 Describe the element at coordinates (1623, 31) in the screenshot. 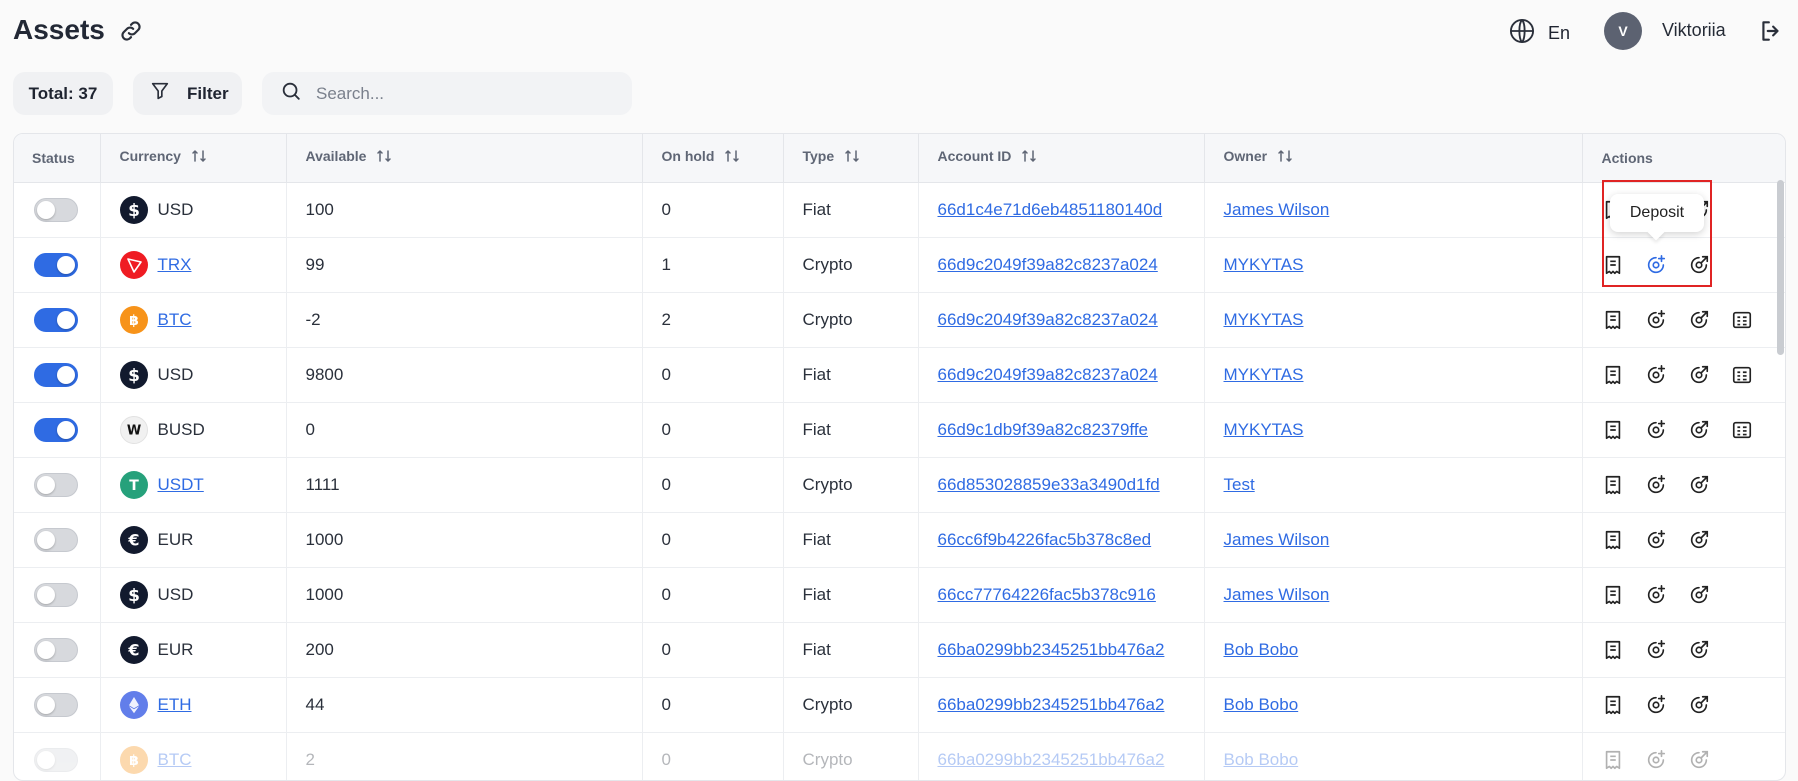

I see `avatar: V` at that location.